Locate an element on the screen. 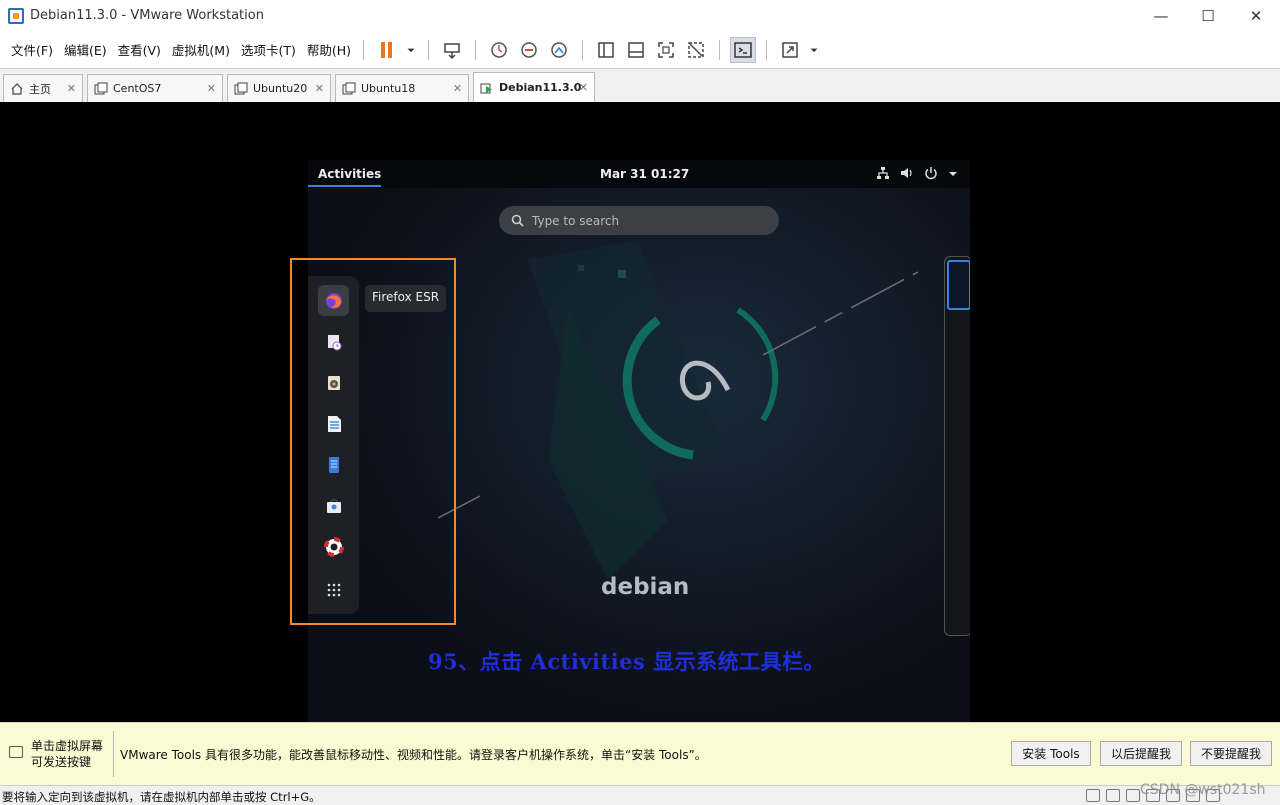 This screenshot has width=1280, height=805. infobar-hint-line2: 可发送按键 is located at coordinates (61, 762).